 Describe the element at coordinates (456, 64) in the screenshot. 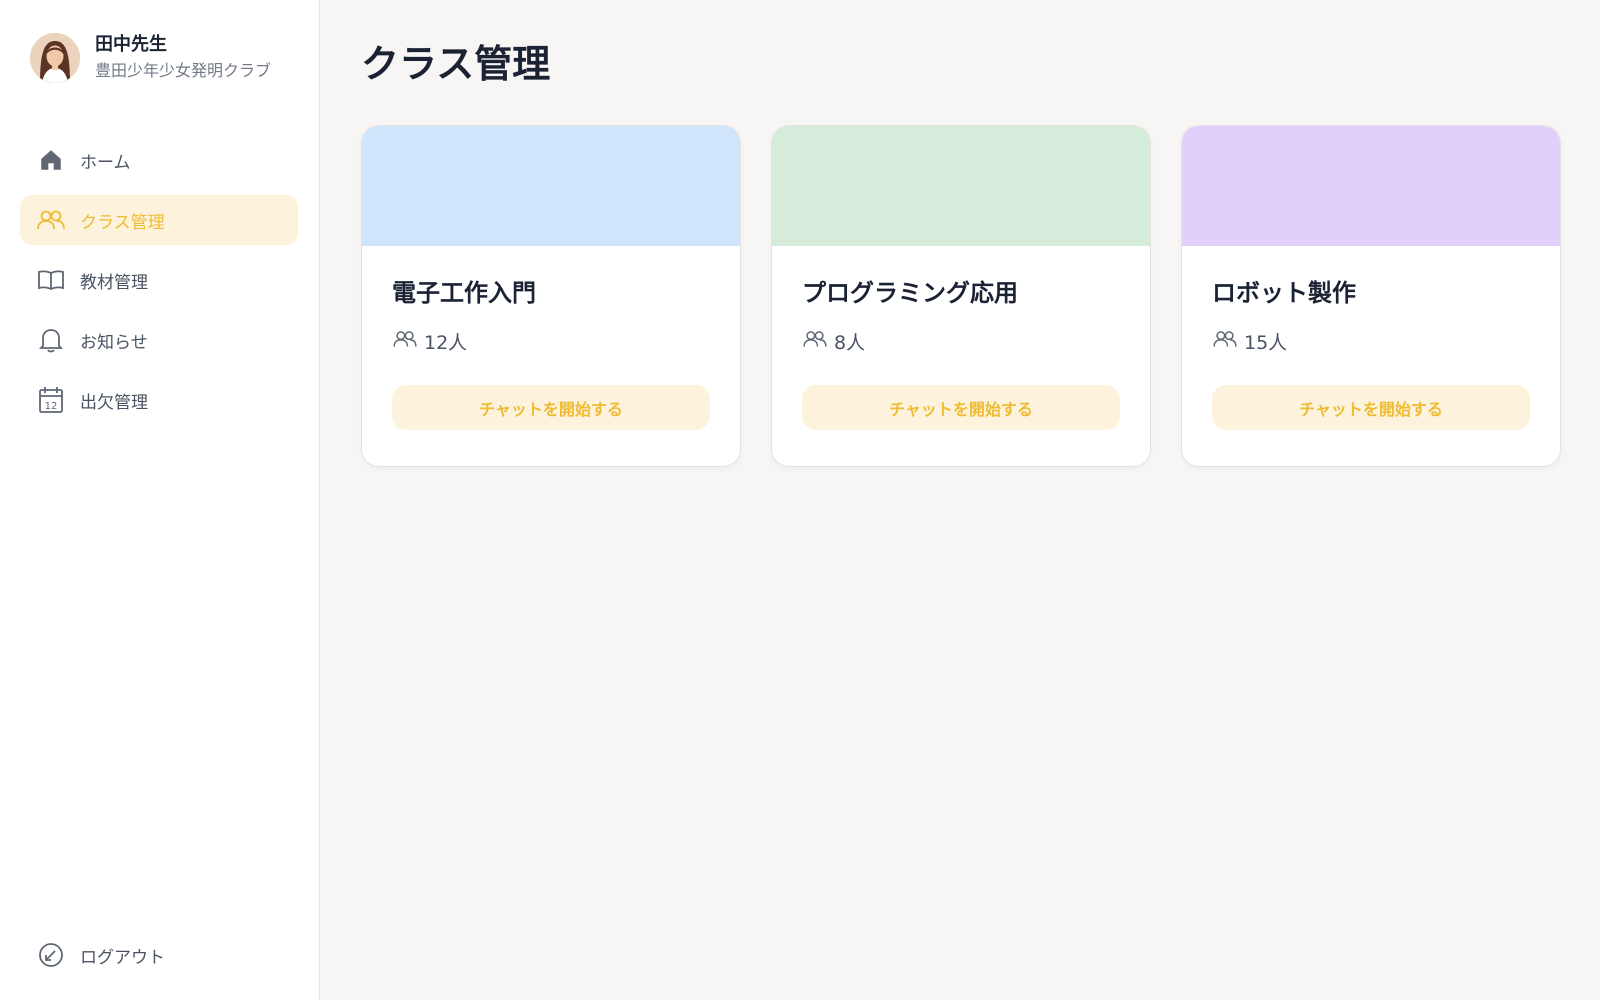

I see `page-title: クラス管理` at that location.